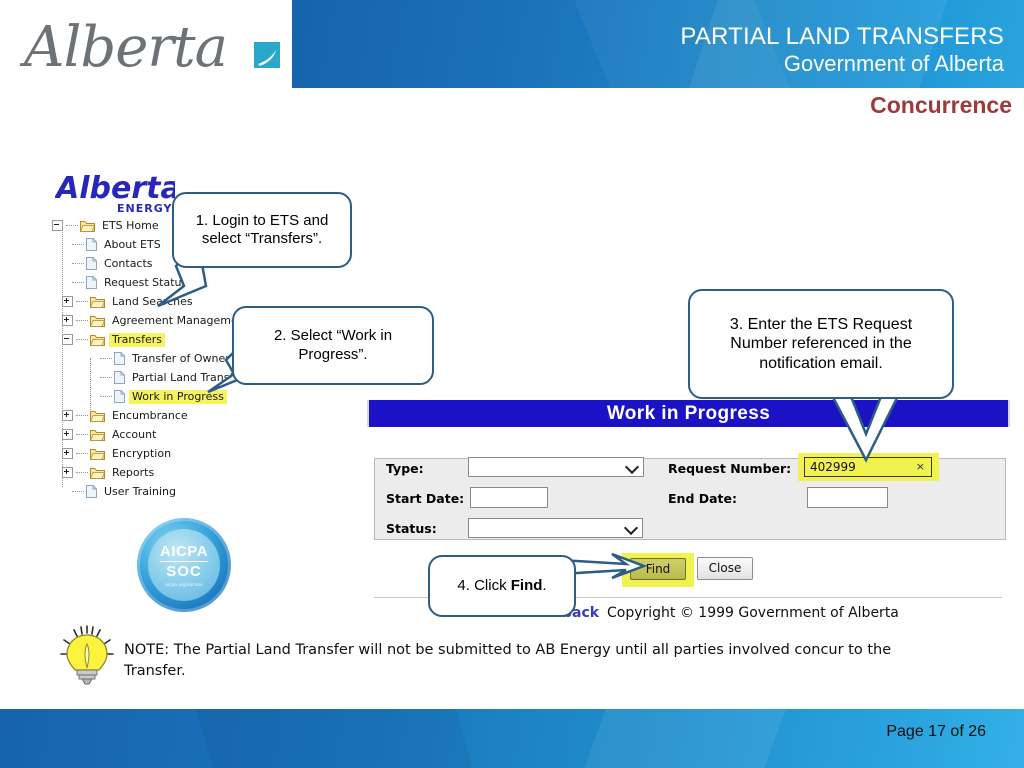  What do you see at coordinates (134, 434) in the screenshot?
I see `tree-item-label: Account` at bounding box center [134, 434].